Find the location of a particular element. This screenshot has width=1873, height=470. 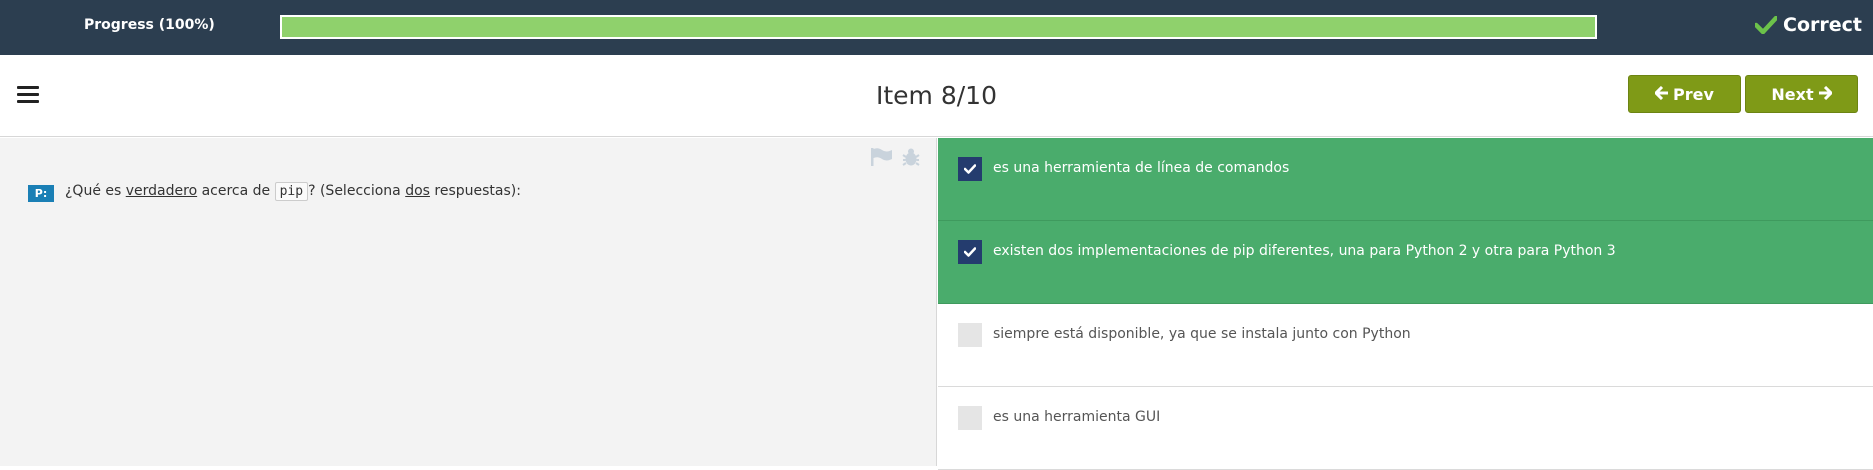

answer-option: es una herramienta de línea de comandos is located at coordinates (1405, 179).